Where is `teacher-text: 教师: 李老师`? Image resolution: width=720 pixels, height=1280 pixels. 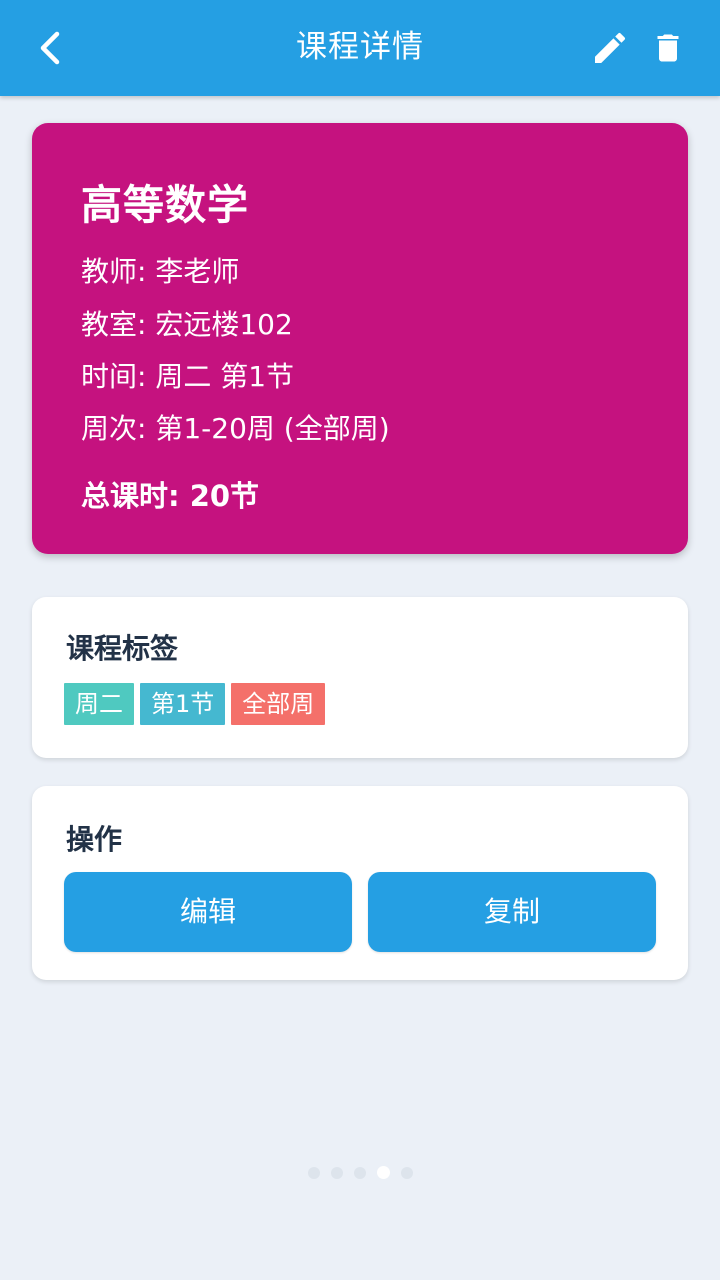
teacher-text: 教师: 李老师 is located at coordinates (160, 271).